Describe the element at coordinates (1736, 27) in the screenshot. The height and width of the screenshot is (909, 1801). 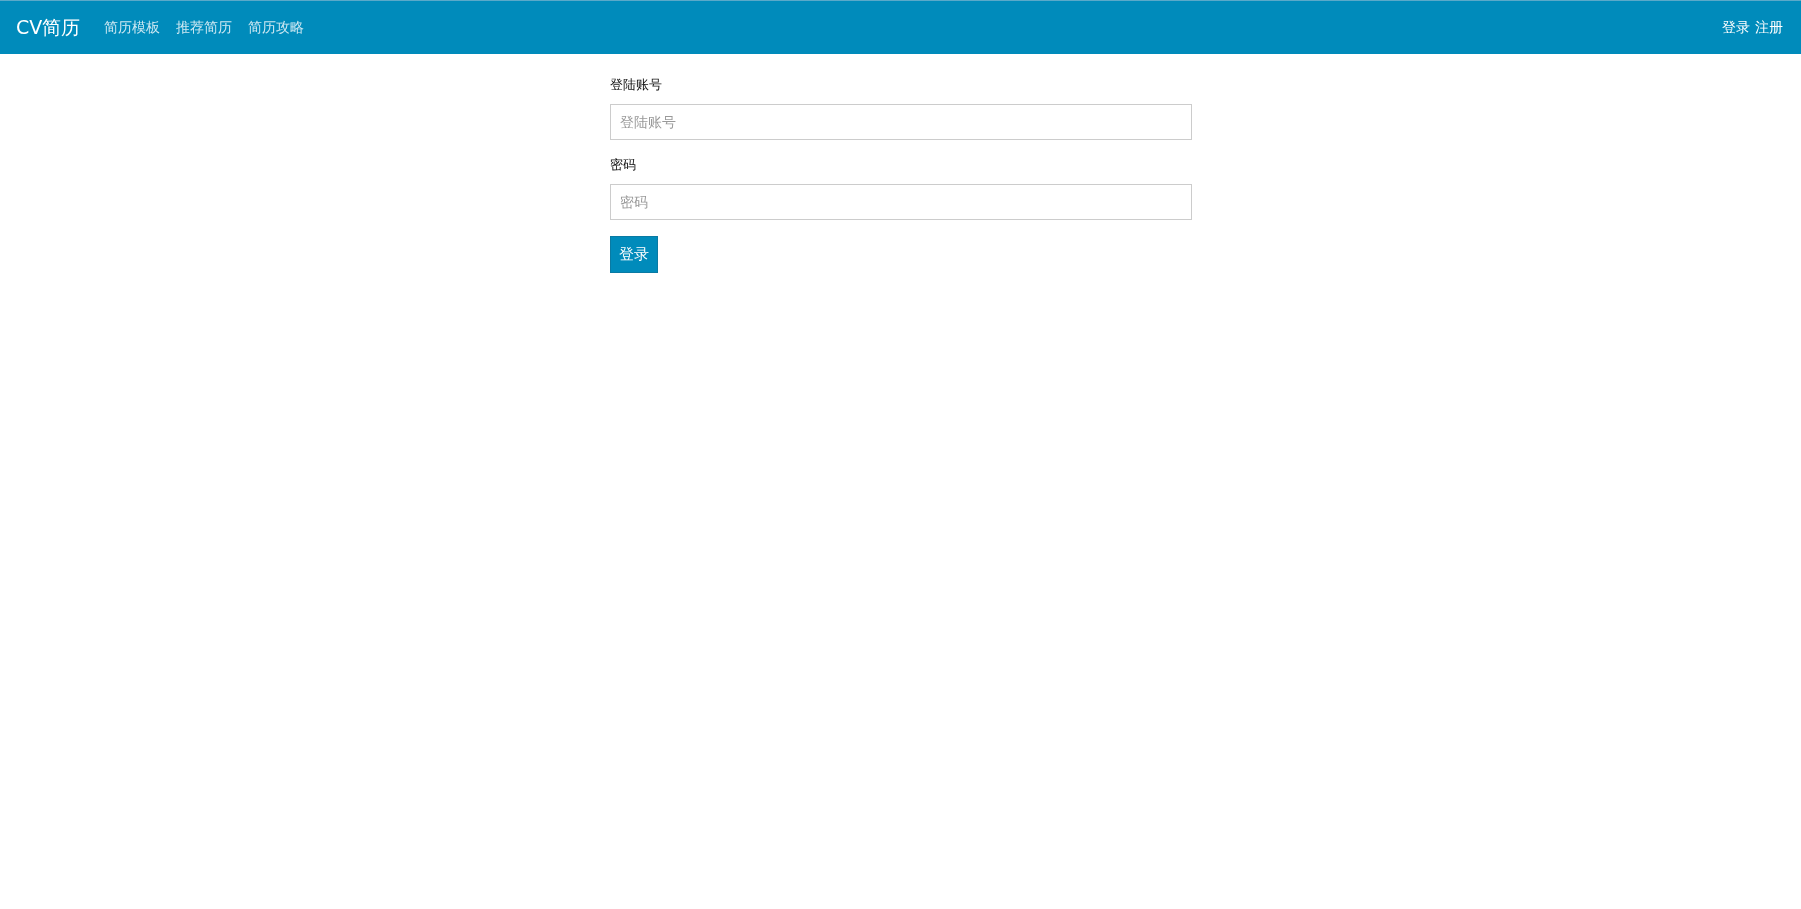
I see `account-link: 登录` at that location.